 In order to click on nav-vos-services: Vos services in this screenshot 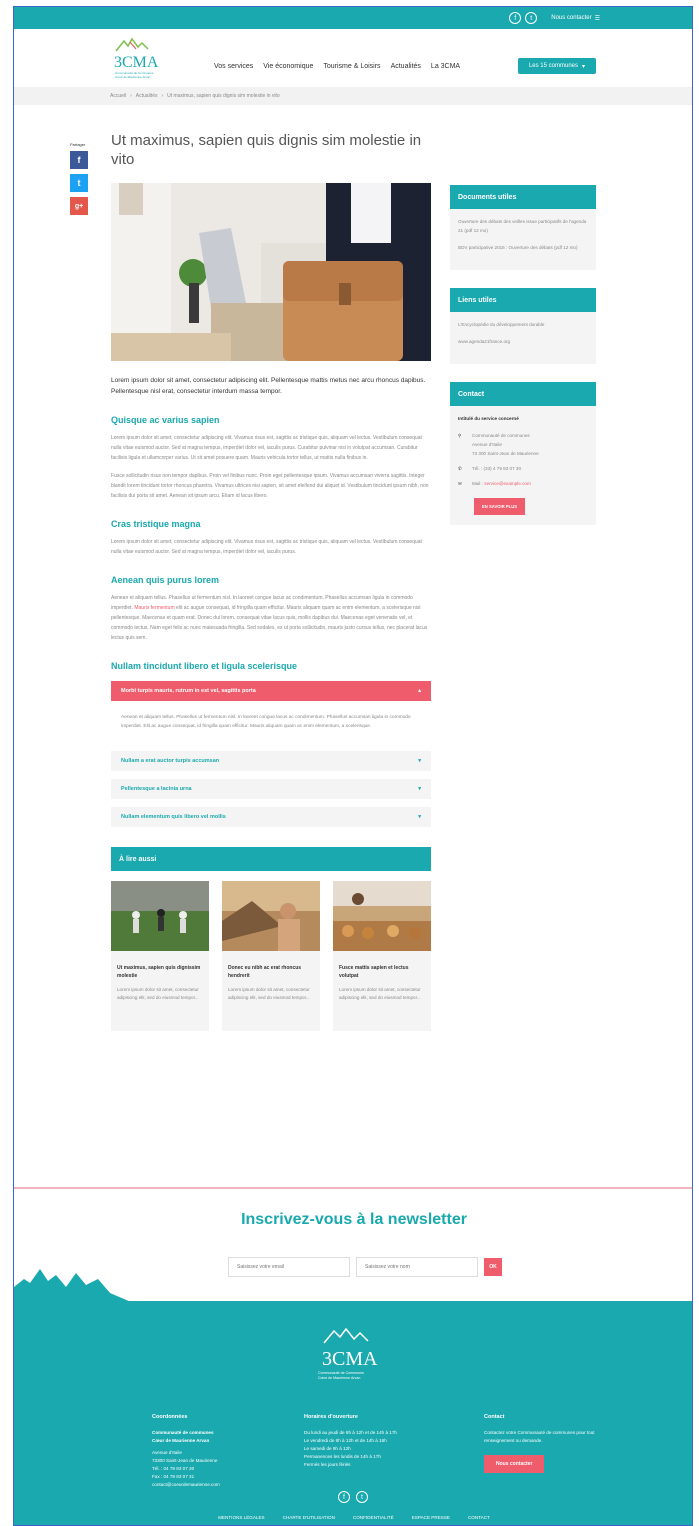, I will do `click(233, 66)`.